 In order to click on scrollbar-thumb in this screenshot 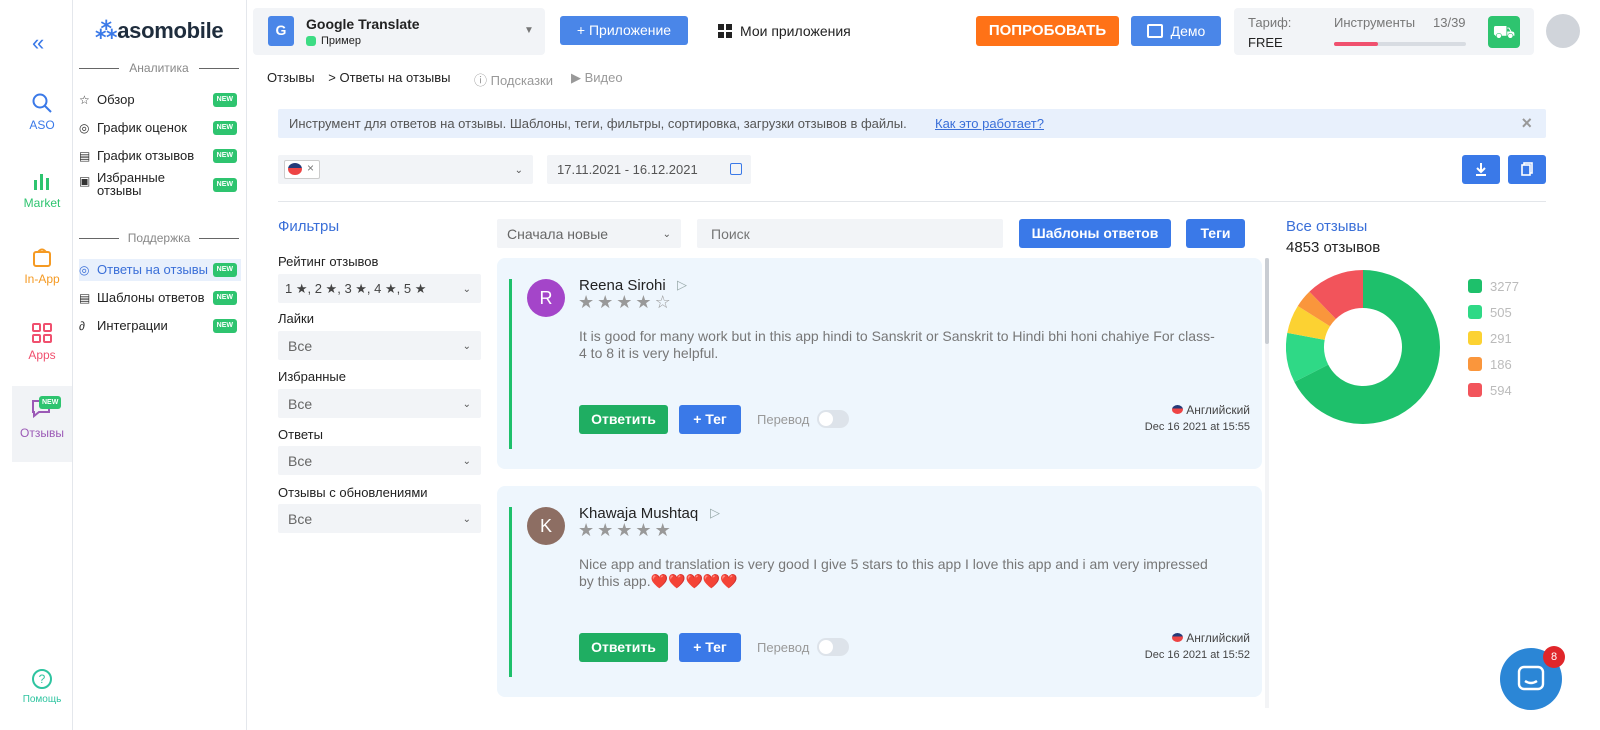, I will do `click(1267, 301)`.